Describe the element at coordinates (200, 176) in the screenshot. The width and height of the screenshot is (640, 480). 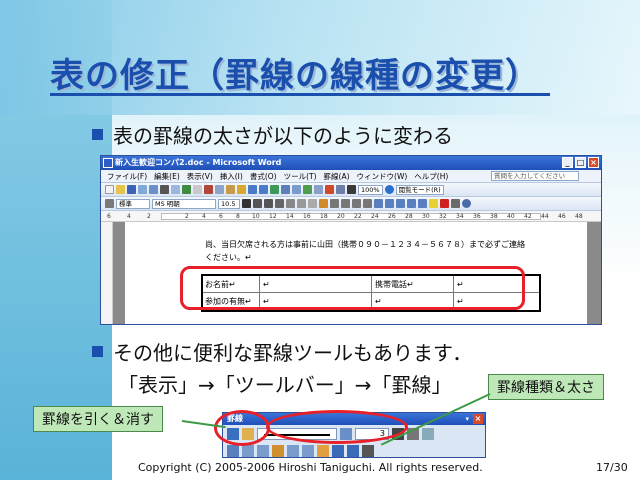
I see `menu-view: 表示(V)` at that location.